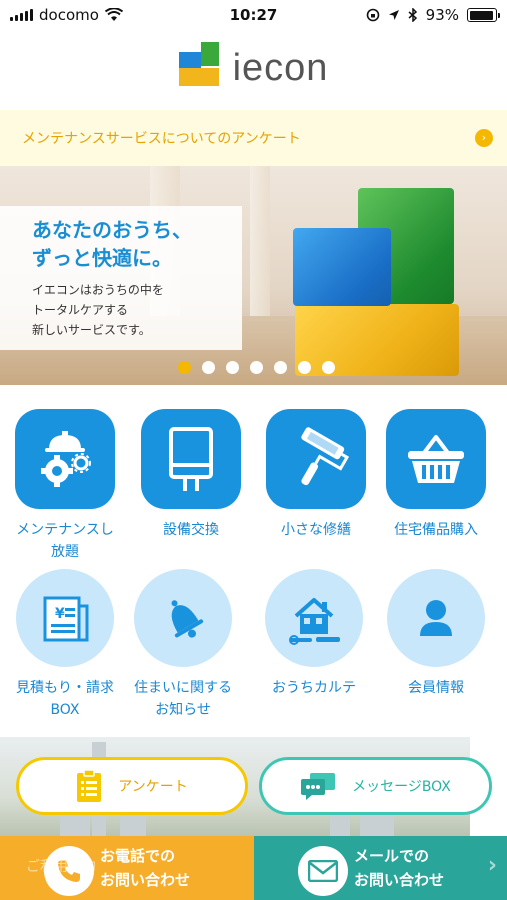  What do you see at coordinates (253, 16) in the screenshot?
I see `status-bar: docomo 10:27 93%` at bounding box center [253, 16].